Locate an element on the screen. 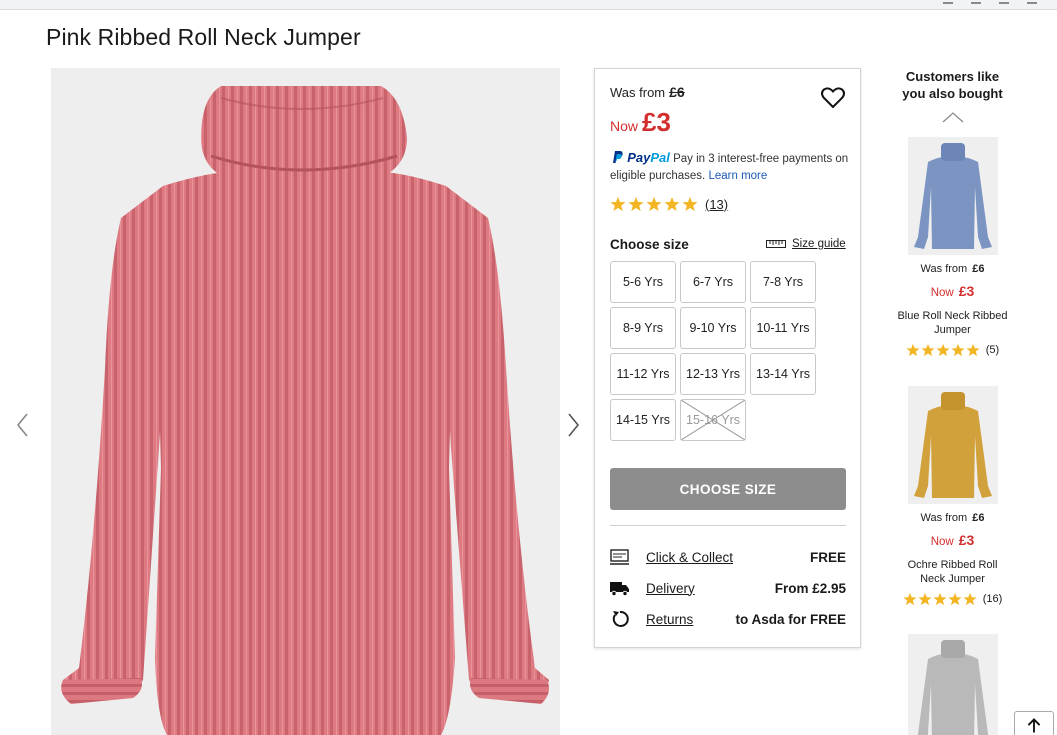 This screenshot has height=735, width=1057. recommendation-item is located at coordinates (952, 684).